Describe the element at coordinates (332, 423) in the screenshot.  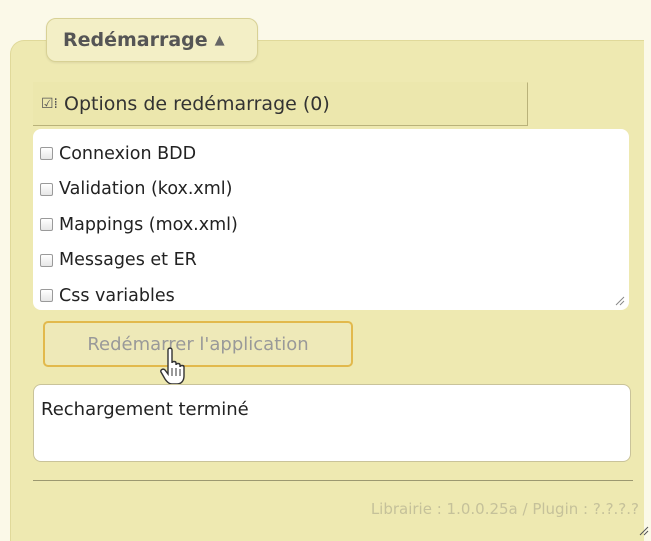
I see `status-message-box: Rechargement terminé` at that location.